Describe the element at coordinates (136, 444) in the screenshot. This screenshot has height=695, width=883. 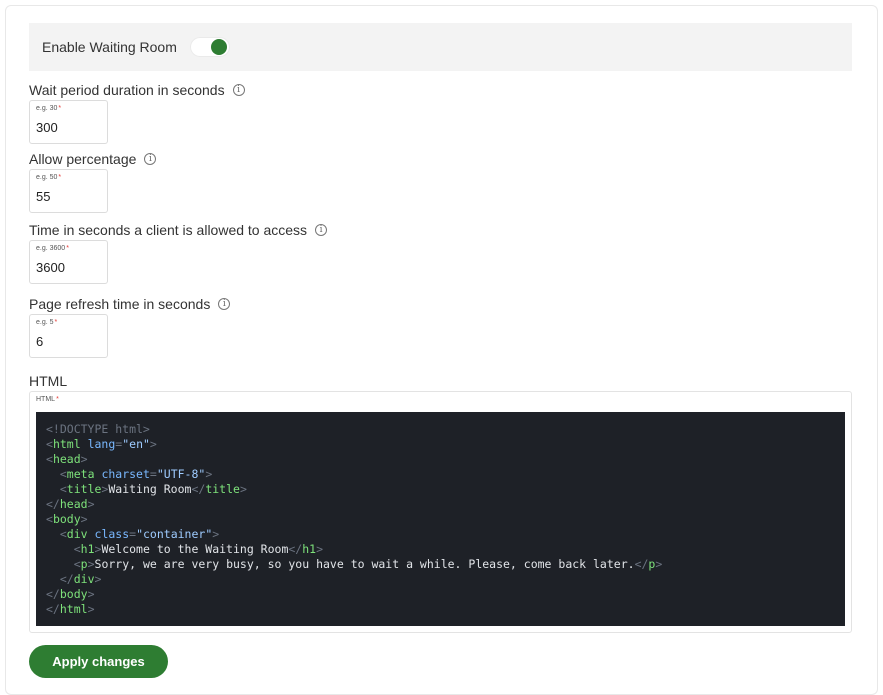
I see `code-token: "en"` at that location.